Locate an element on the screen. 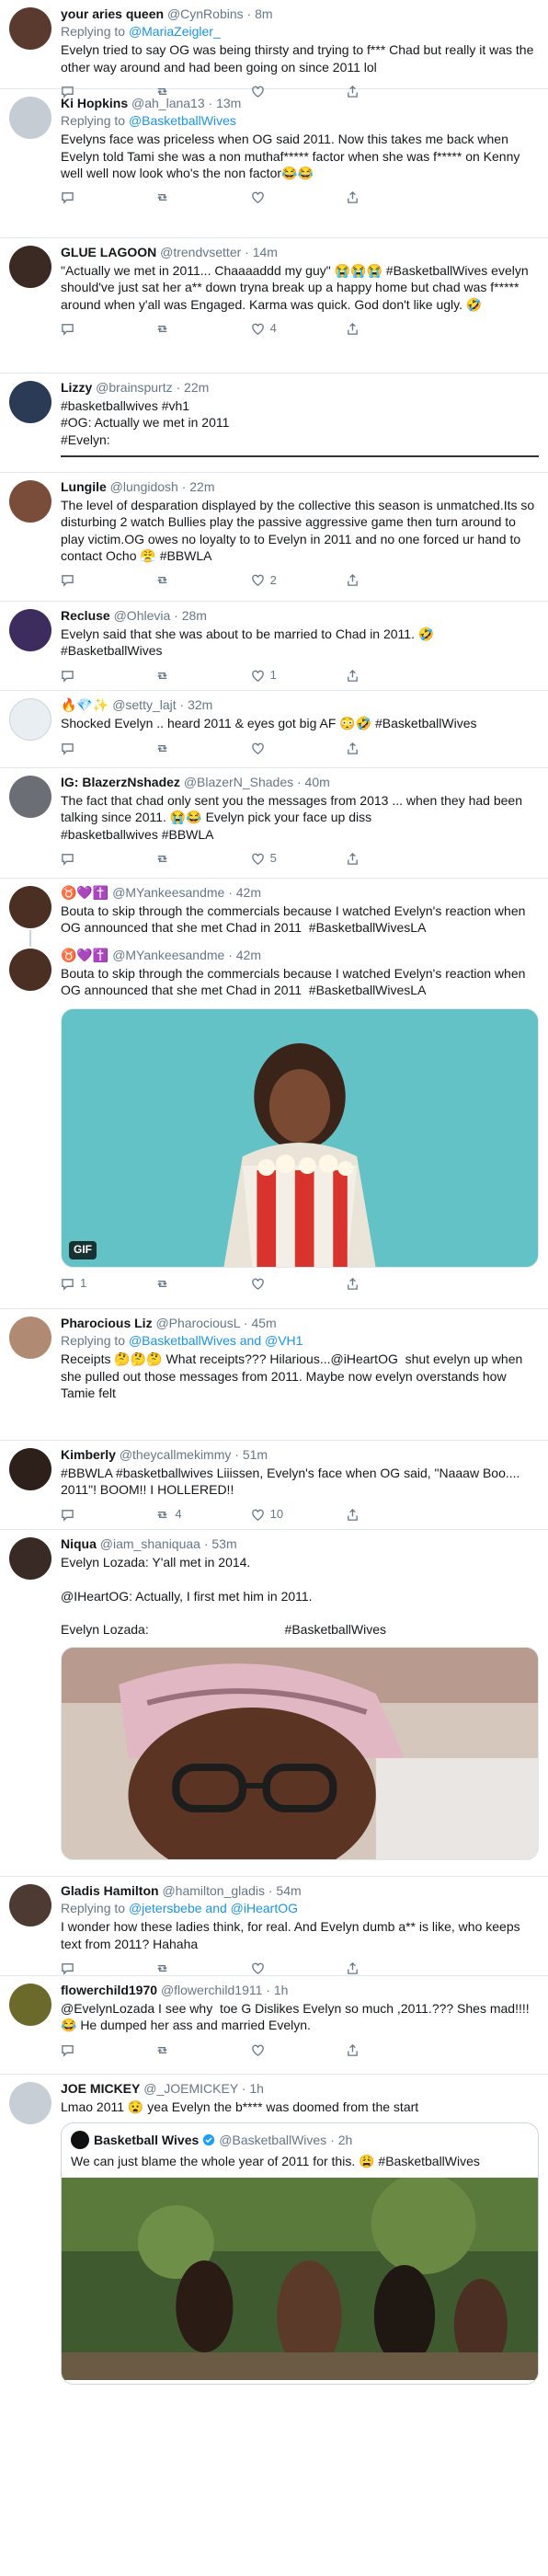 This screenshot has height=2576, width=548. display-name: JOE MICKEY is located at coordinates (100, 2088).